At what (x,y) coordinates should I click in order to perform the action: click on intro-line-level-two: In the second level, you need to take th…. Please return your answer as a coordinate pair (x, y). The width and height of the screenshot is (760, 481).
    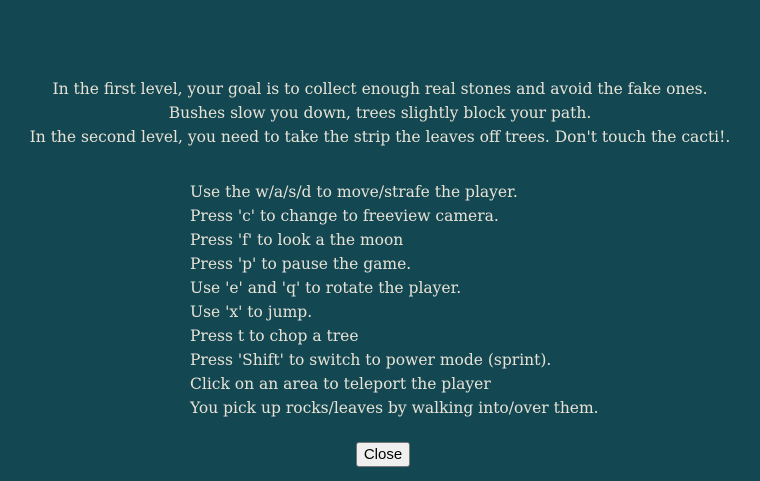
    Looking at the image, I should click on (380, 137).